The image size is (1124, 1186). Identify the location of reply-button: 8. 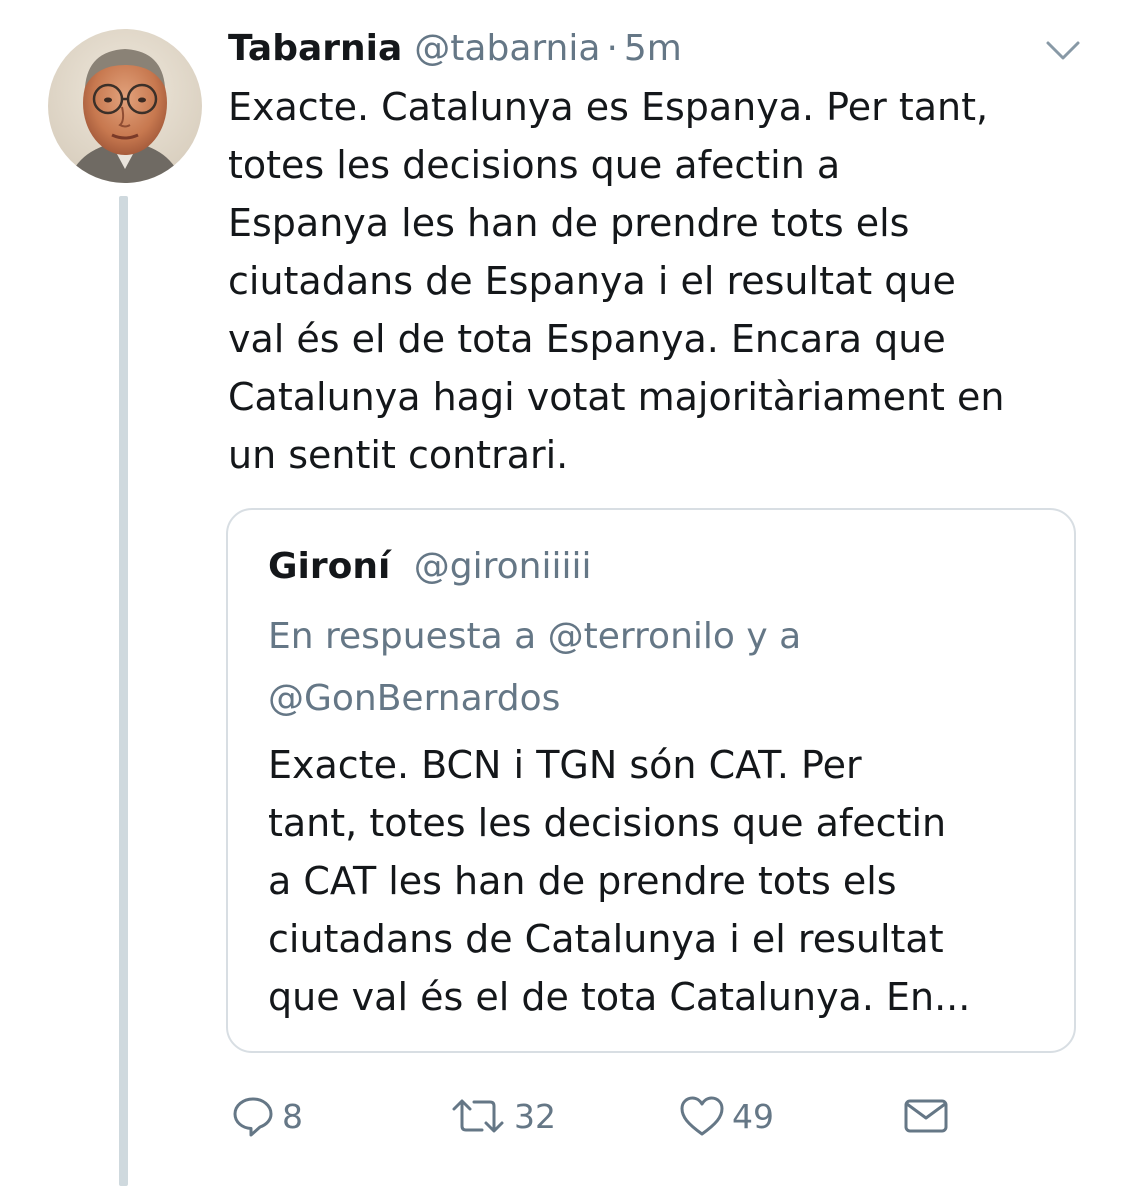
(266, 1116).